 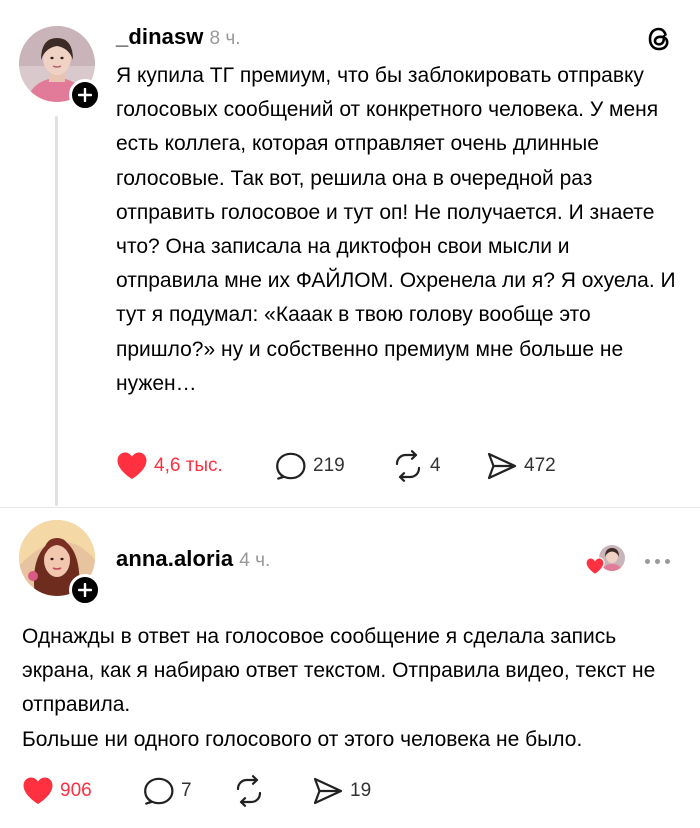 I want to click on username: anna.aloria, so click(x=174, y=559).